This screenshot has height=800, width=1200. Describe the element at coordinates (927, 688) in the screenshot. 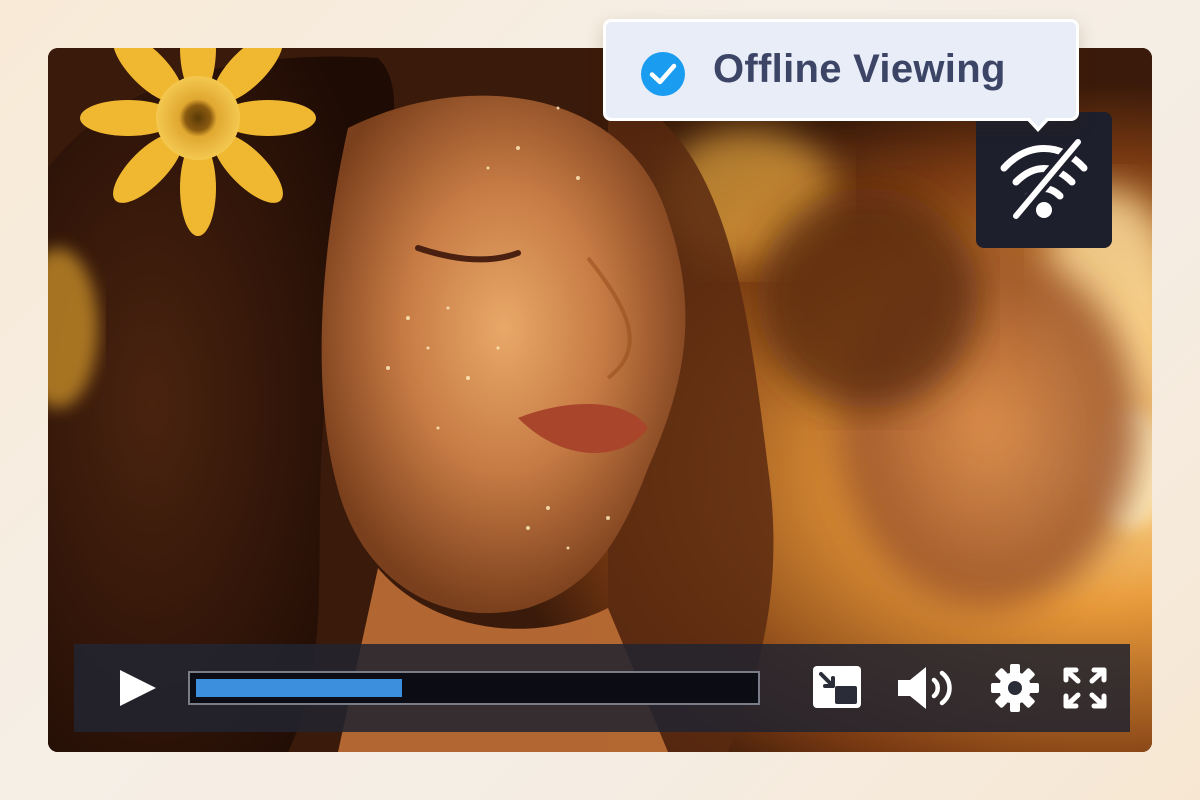

I see `volume-icon` at that location.